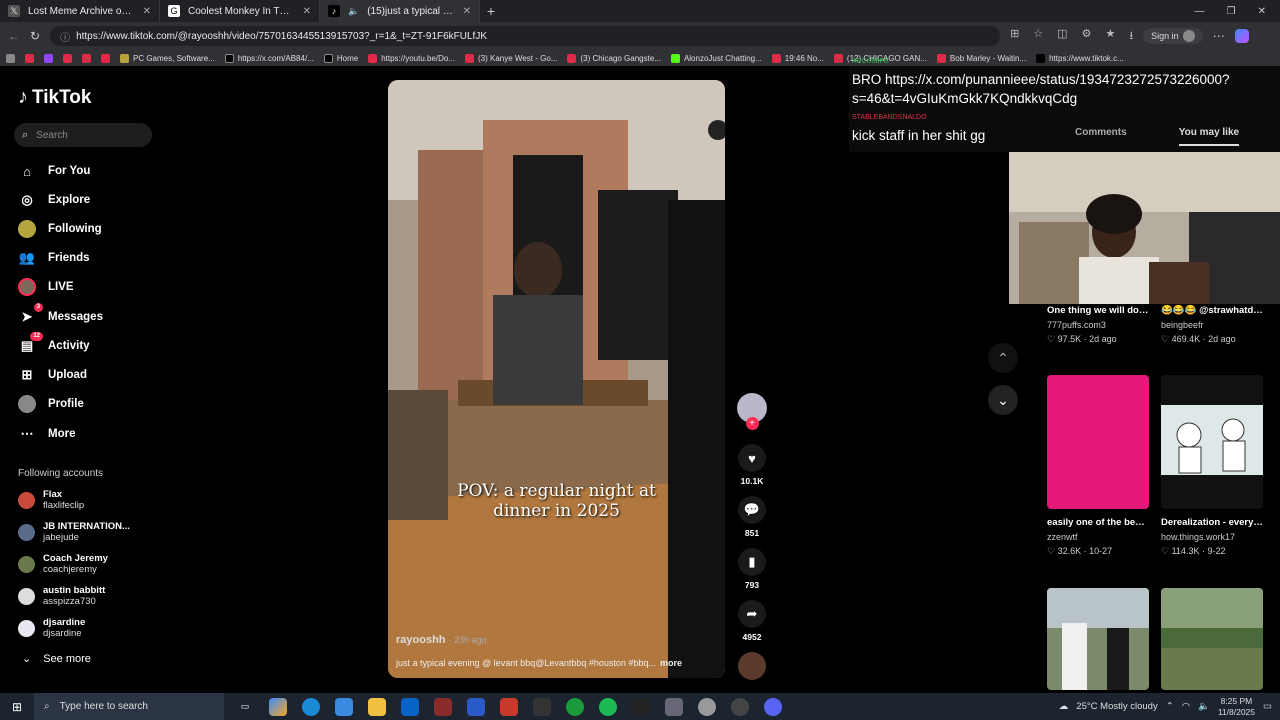 The width and height of the screenshot is (1280, 720). I want to click on account-item: JB INTERNATION... jabejude, so click(74, 532).